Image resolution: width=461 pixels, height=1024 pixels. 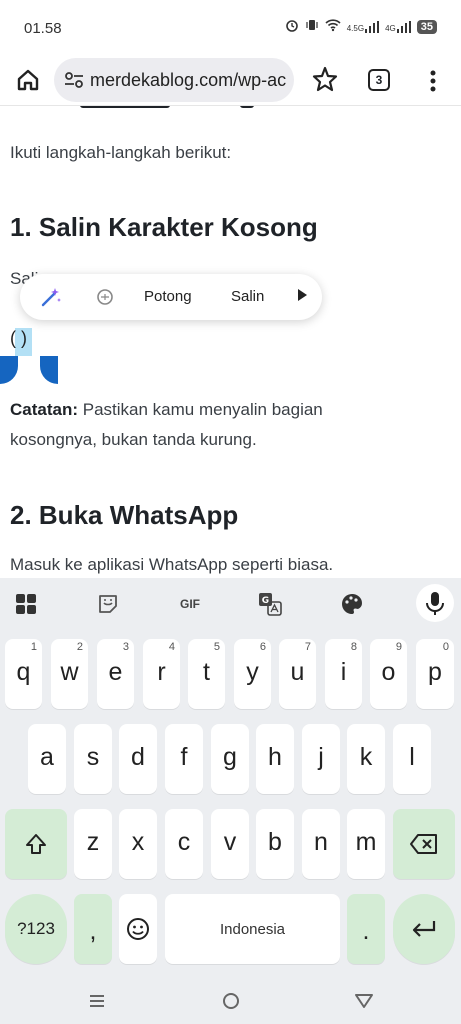 I want to click on intro-text: Ikuti langkah-langkah berikut:, so click(x=121, y=152).